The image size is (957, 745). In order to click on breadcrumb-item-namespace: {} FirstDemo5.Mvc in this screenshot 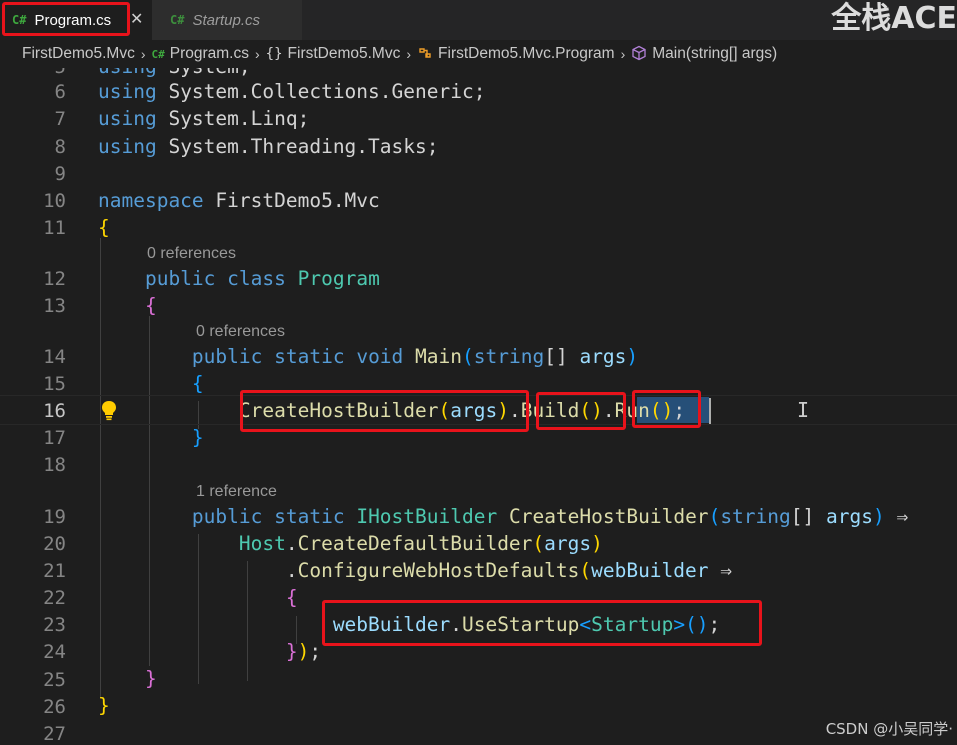, I will do `click(333, 54)`.